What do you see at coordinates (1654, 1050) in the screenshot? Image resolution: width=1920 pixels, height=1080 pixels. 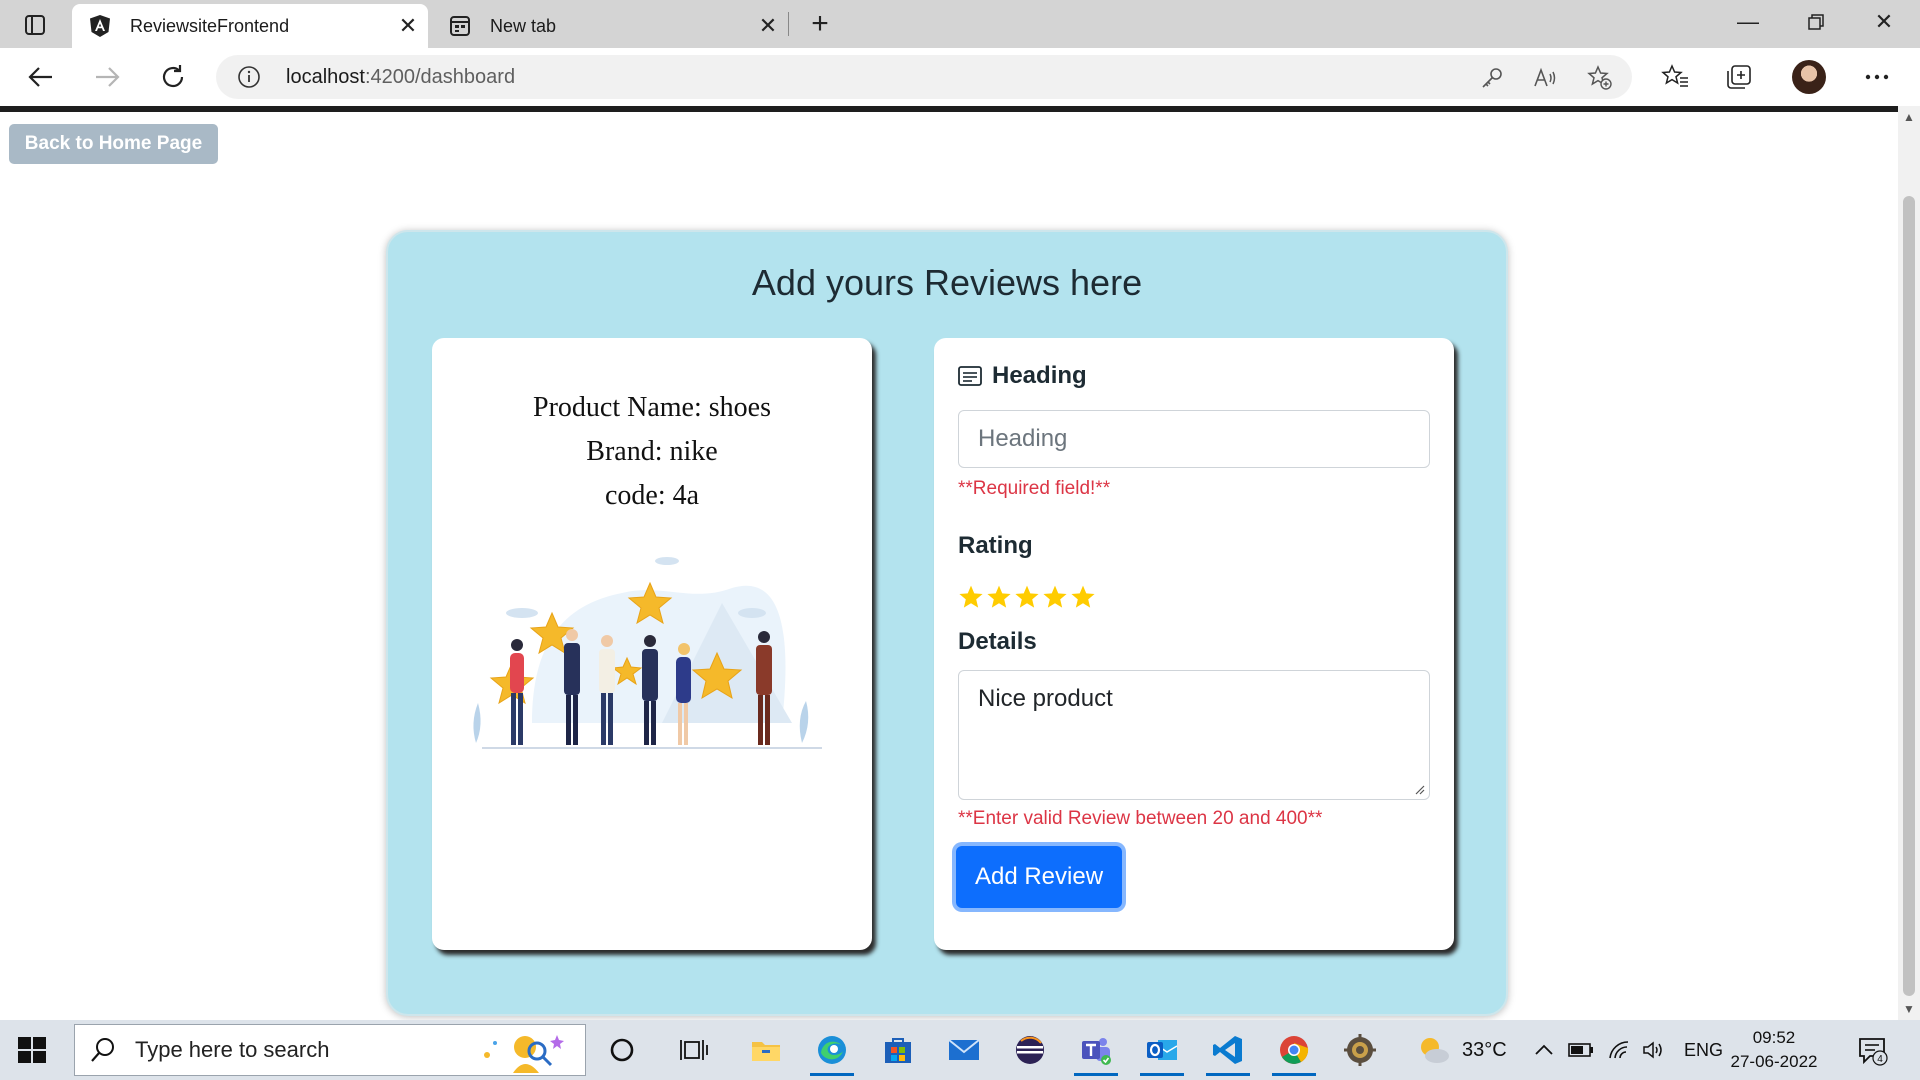 I see `volume-icon` at bounding box center [1654, 1050].